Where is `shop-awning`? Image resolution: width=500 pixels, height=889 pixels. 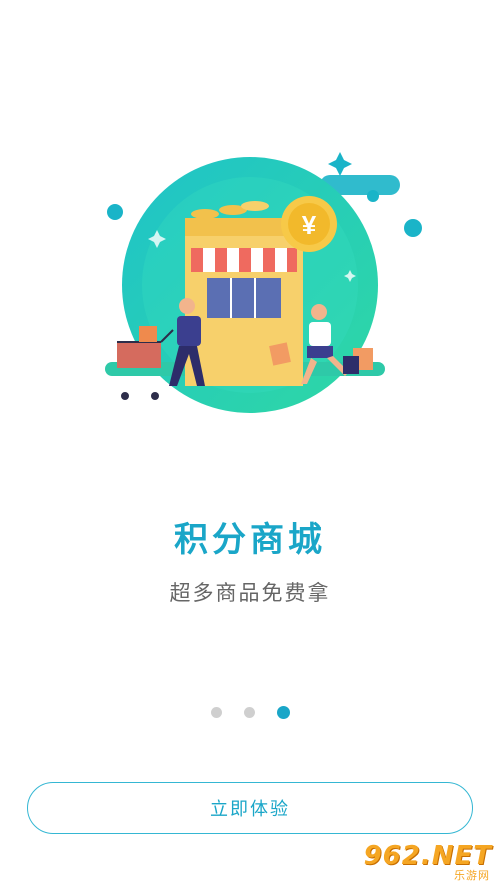
shop-awning is located at coordinates (244, 260).